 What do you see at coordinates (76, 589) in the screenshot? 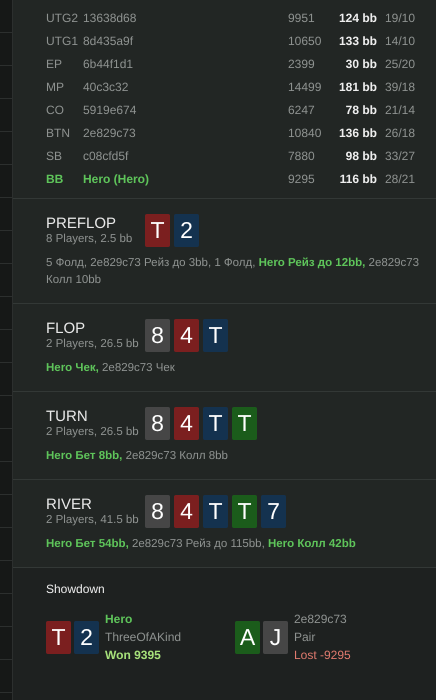
I see `showdown-title: Showdown` at bounding box center [76, 589].